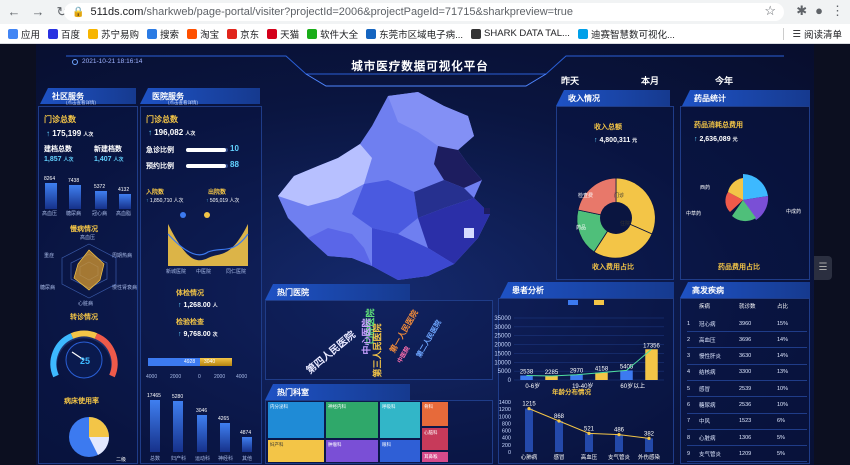  I want to click on period-year: 今年, so click(724, 80).